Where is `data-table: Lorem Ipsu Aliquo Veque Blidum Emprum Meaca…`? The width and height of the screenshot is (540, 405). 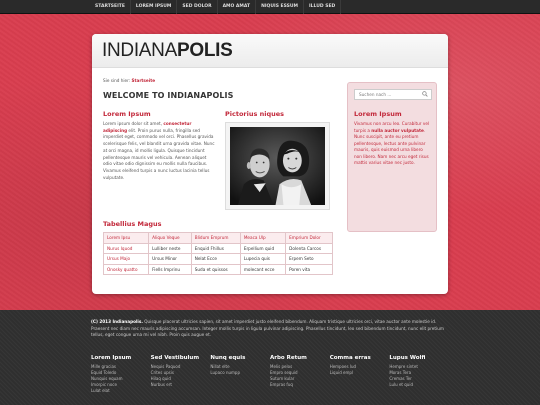 data-table: Lorem Ipsu Aliquo Veque Blidum Emprum Meaca… is located at coordinates (217, 253).